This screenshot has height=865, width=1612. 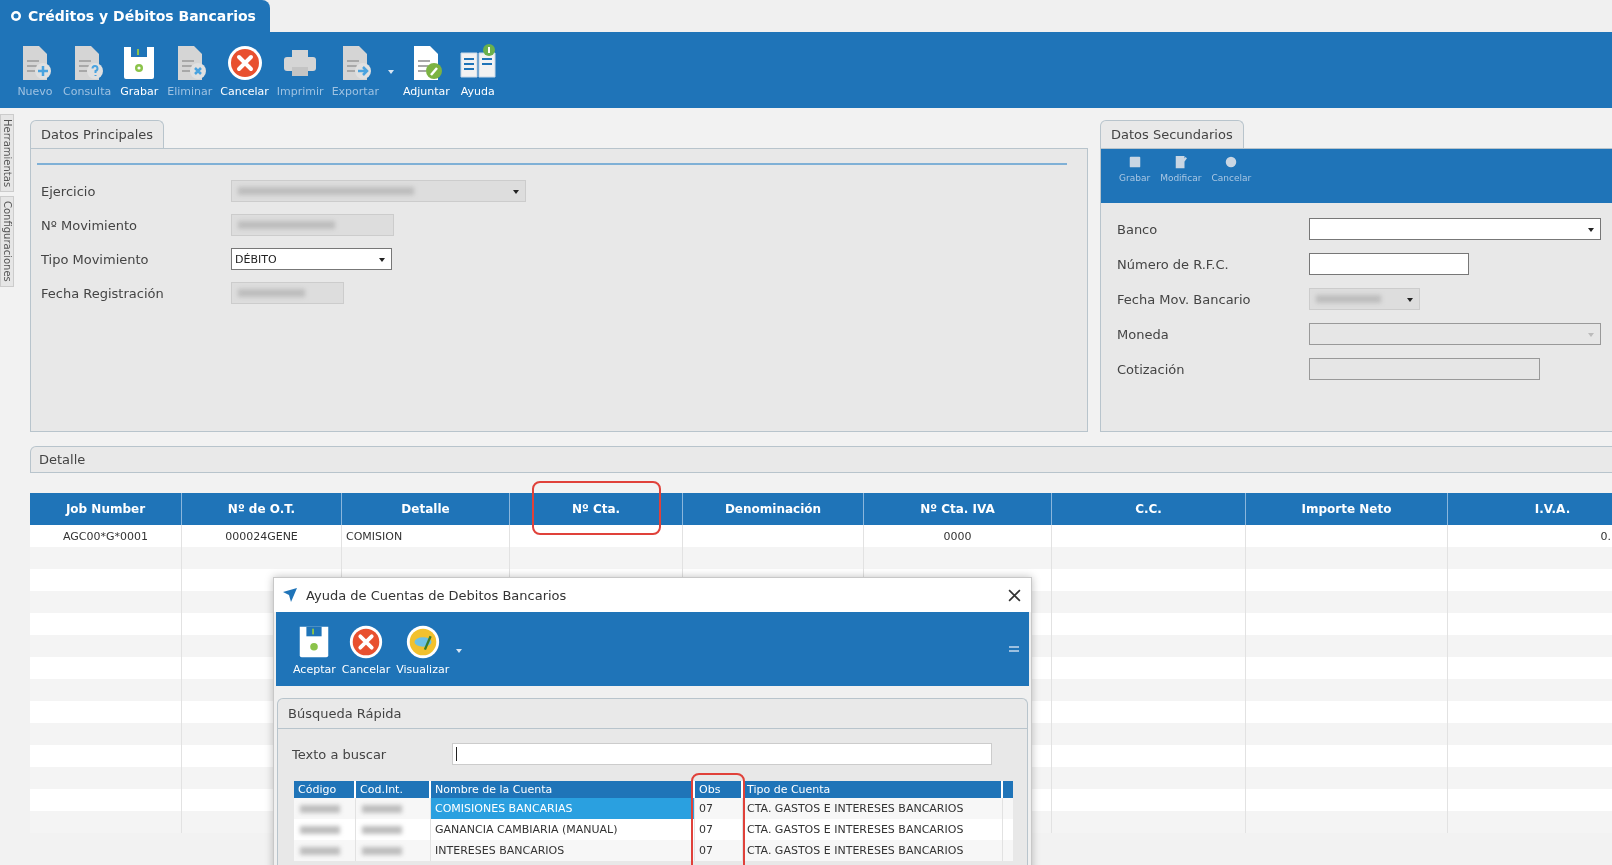 What do you see at coordinates (311, 259) in the screenshot?
I see `dropdown-field: DÉBITO` at bounding box center [311, 259].